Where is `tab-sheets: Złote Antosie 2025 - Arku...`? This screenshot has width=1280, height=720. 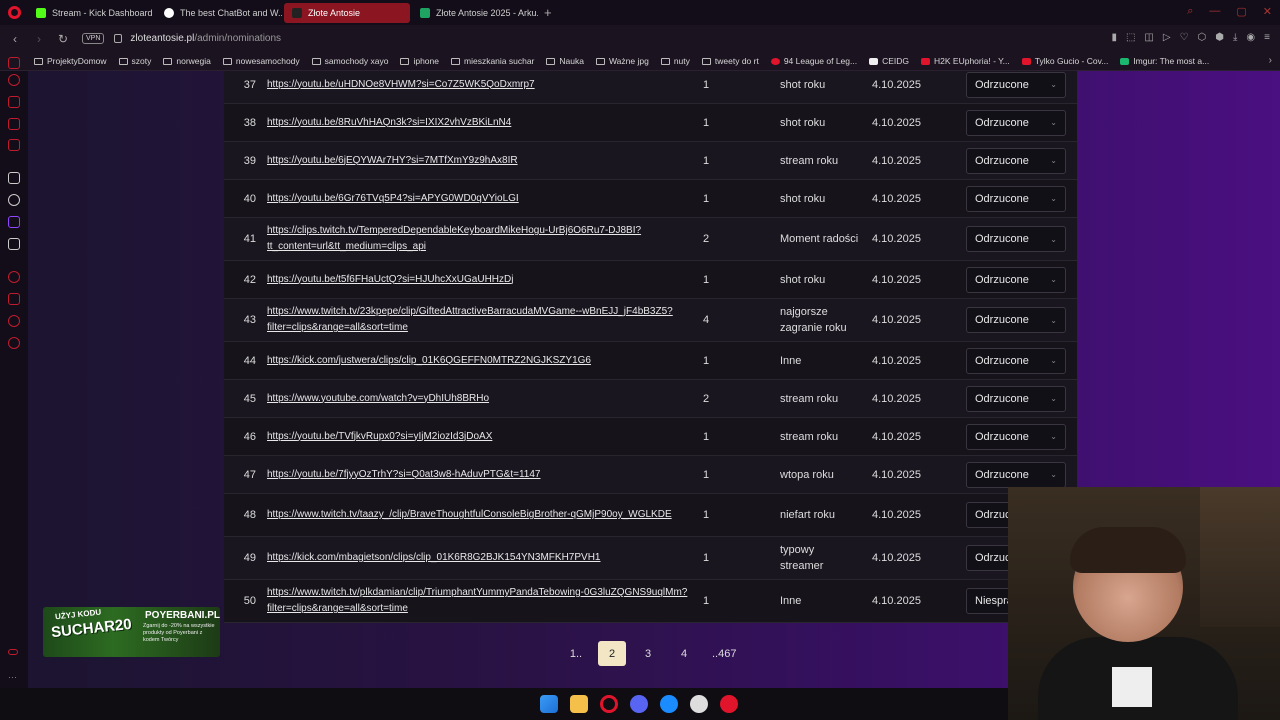
tab-sheets: Złote Antosie 2025 - Arku... is located at coordinates (475, 13).